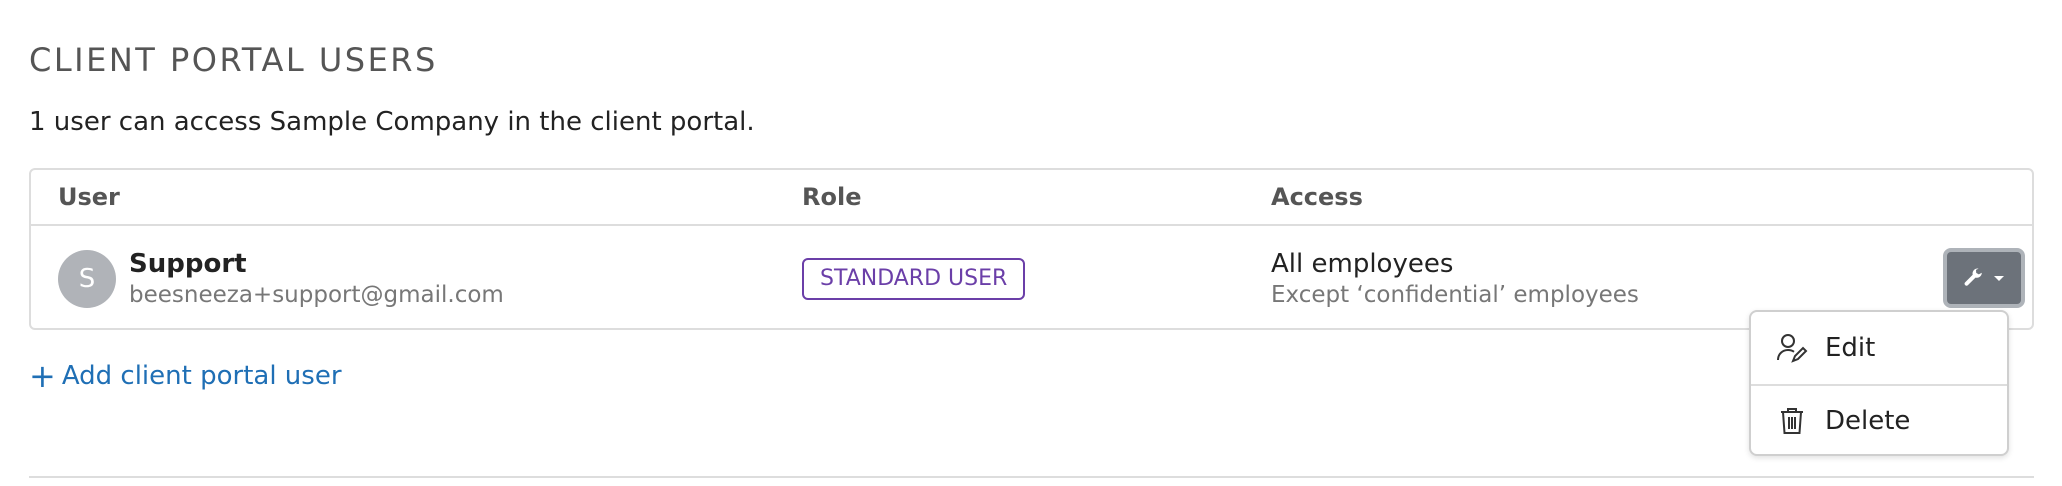  Describe the element at coordinates (1031, 477) in the screenshot. I see `section-divider` at that location.